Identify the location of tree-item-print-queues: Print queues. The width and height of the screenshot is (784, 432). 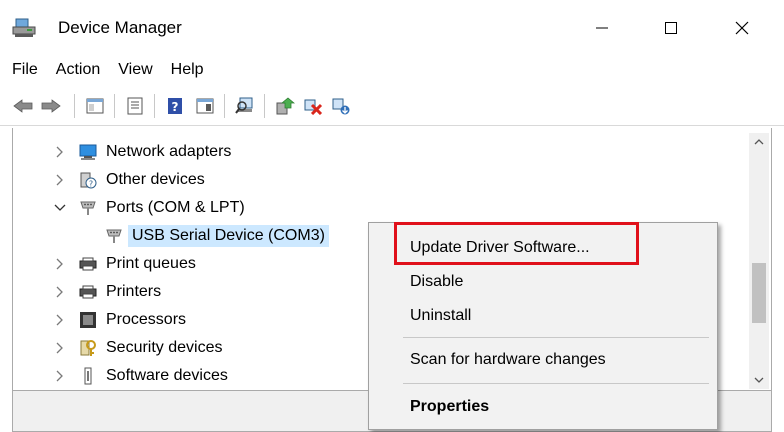
(124, 264).